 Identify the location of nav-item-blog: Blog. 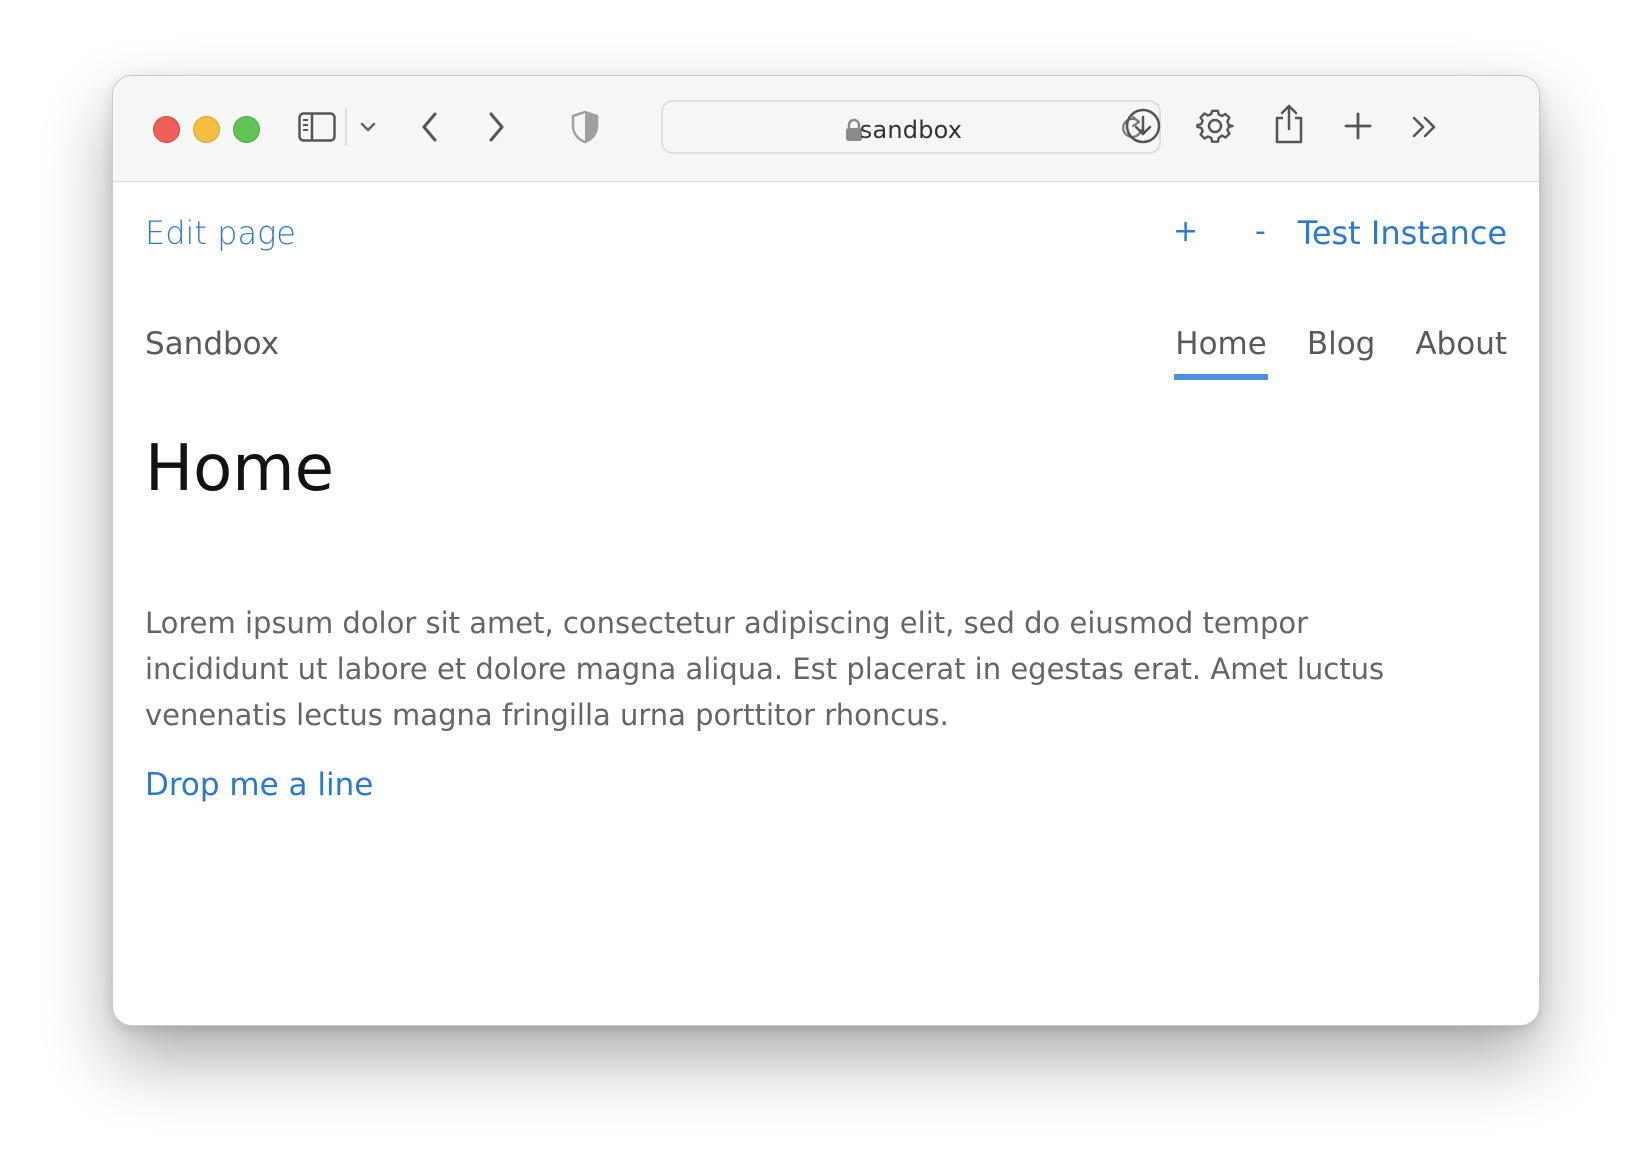
(1341, 353).